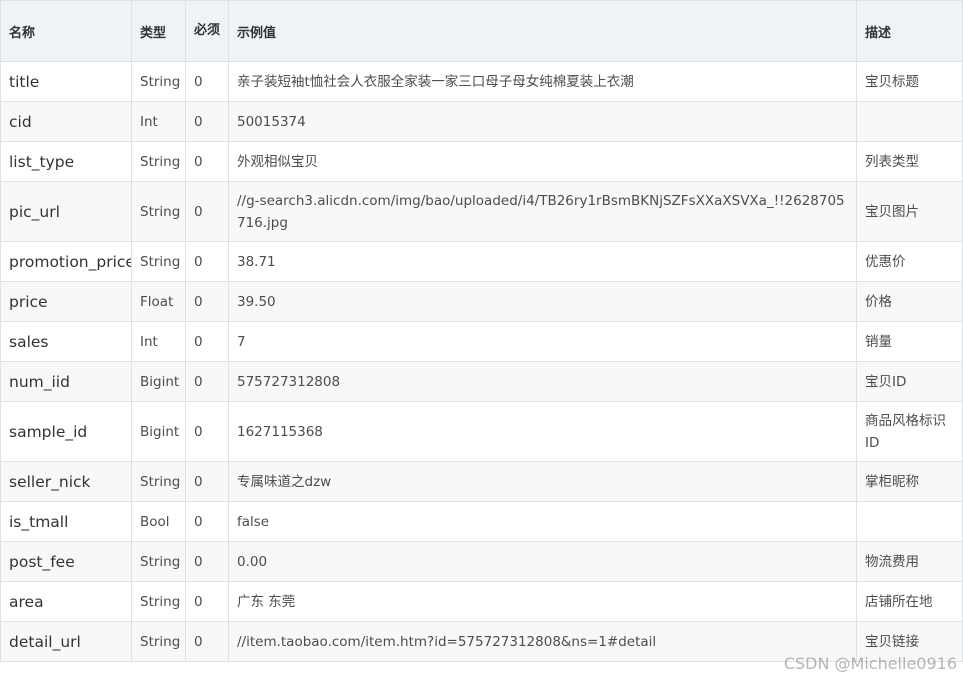 The image size is (963, 679). I want to click on header-type: 类型, so click(158, 31).